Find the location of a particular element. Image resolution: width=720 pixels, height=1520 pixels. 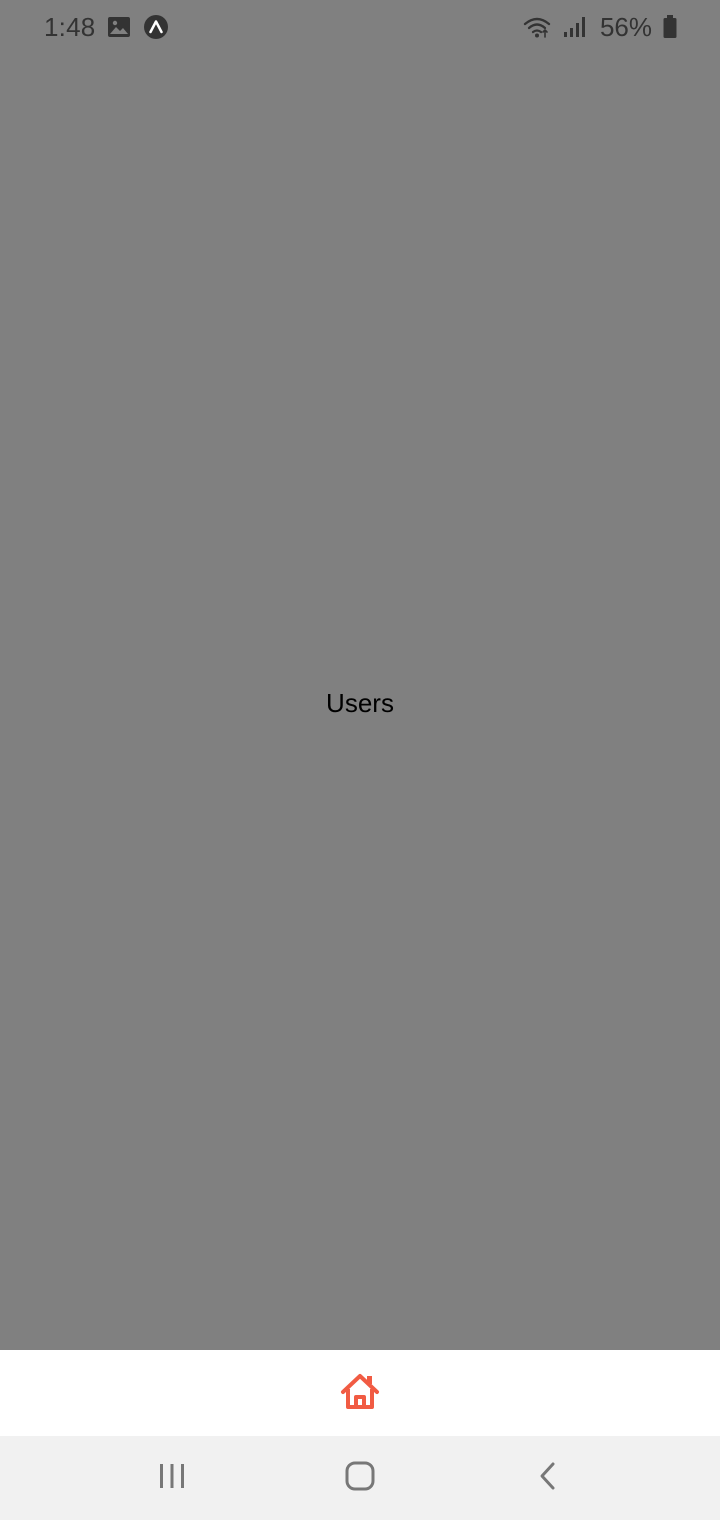

home-nav-button is located at coordinates (360, 1478).